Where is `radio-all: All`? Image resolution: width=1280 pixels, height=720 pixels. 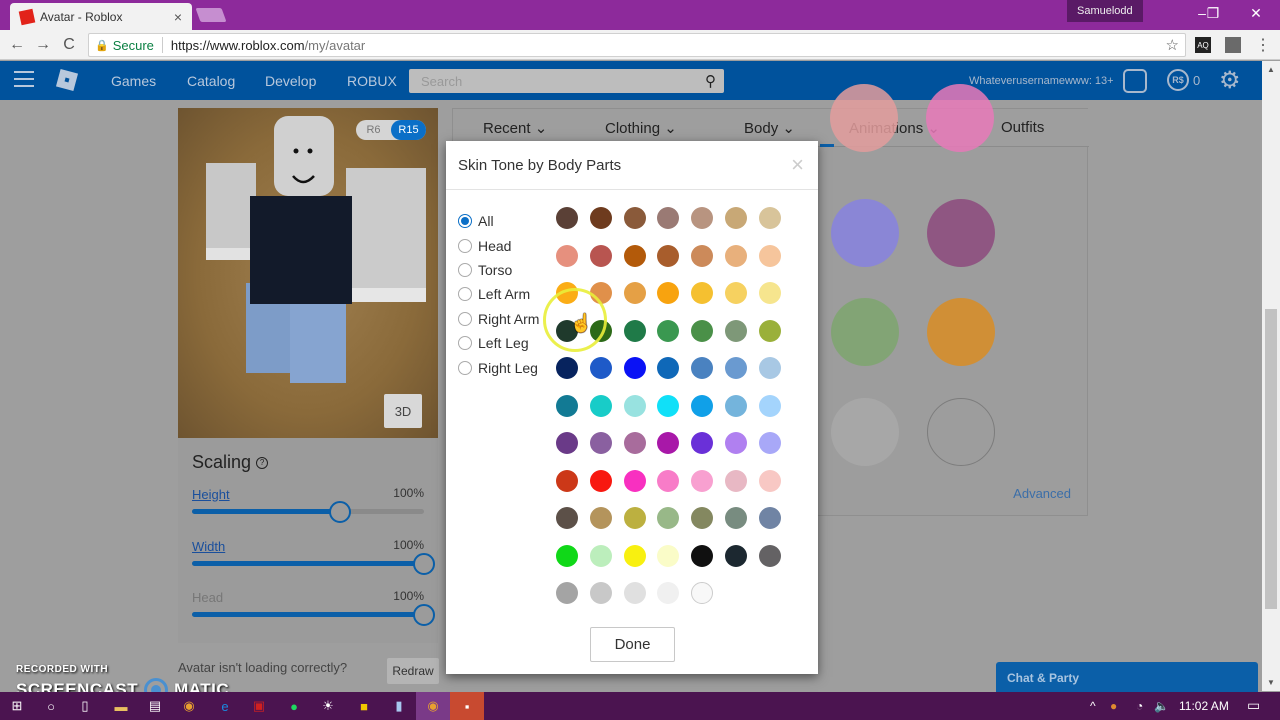 radio-all: All is located at coordinates (498, 221).